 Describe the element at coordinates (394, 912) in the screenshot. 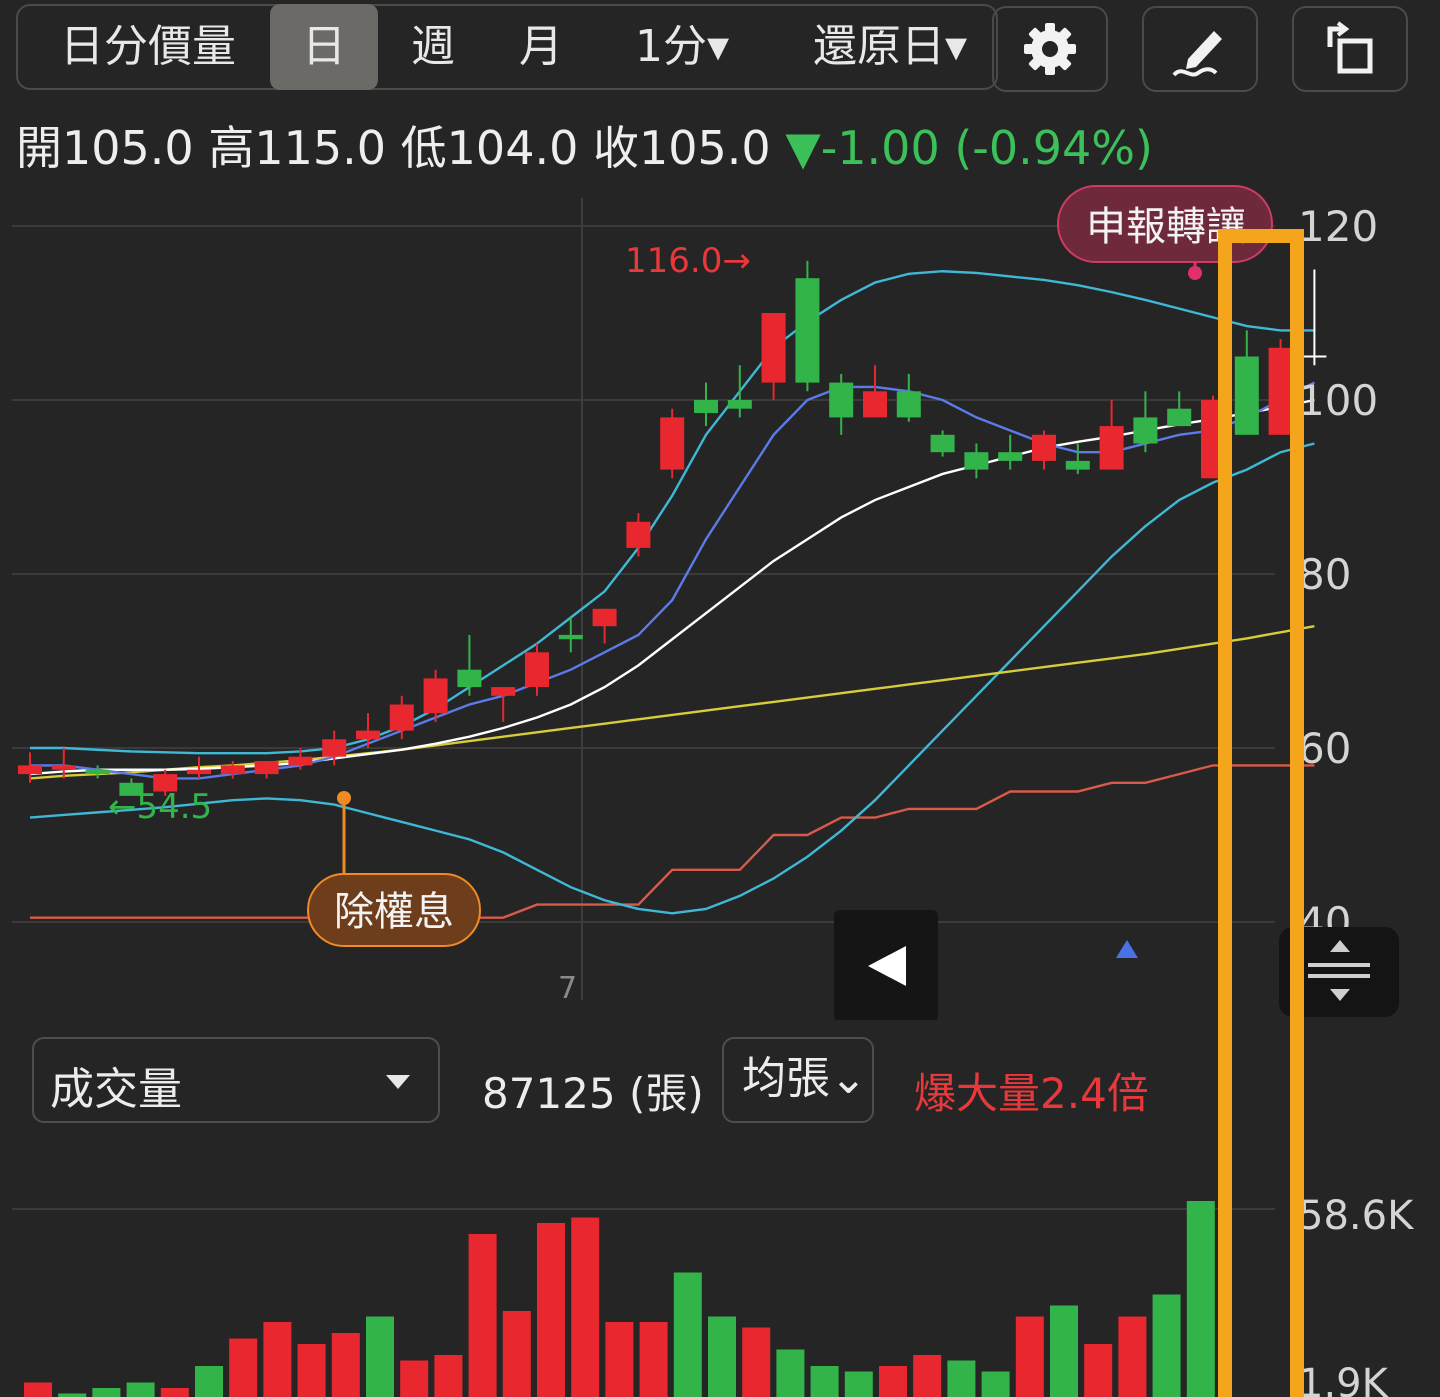

I see `ex-dividend-label: 除權息` at that location.